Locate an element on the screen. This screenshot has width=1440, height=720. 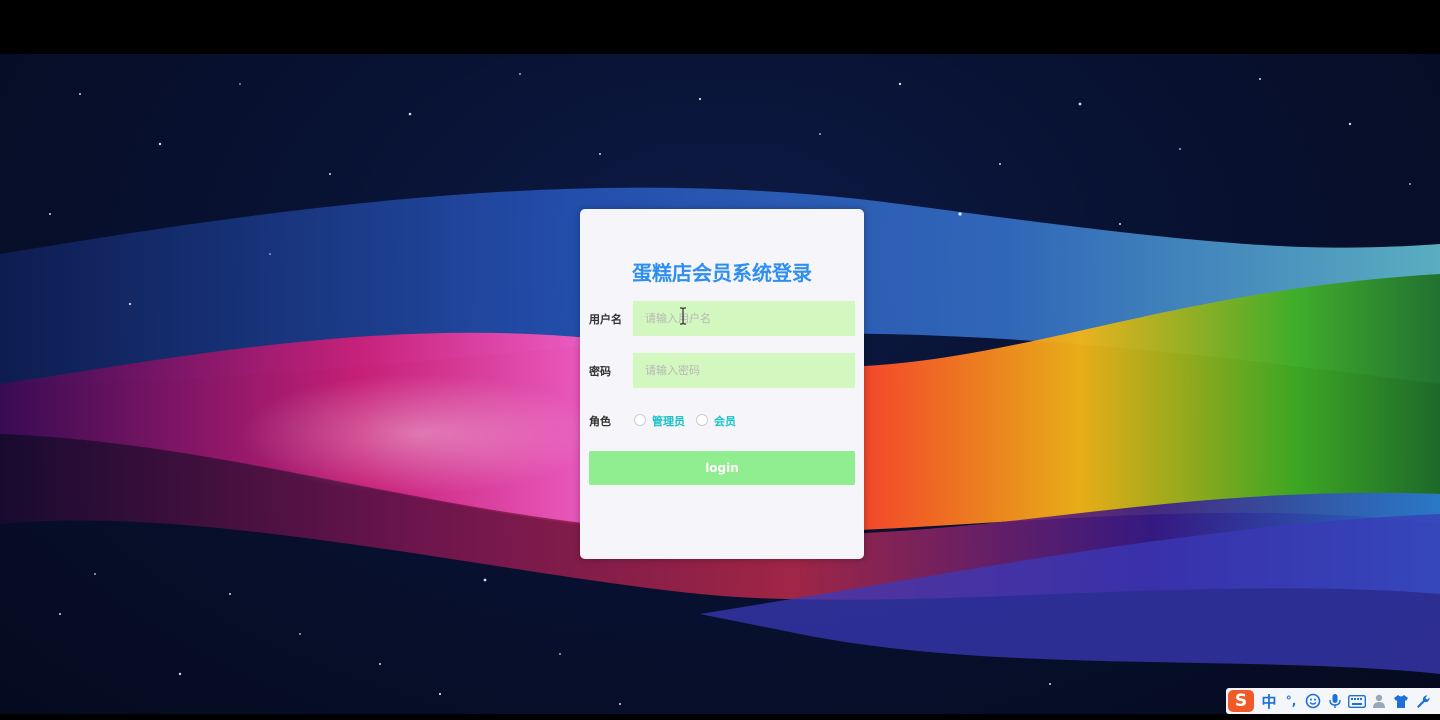
role-admin-label: 管理员 is located at coordinates (668, 421).